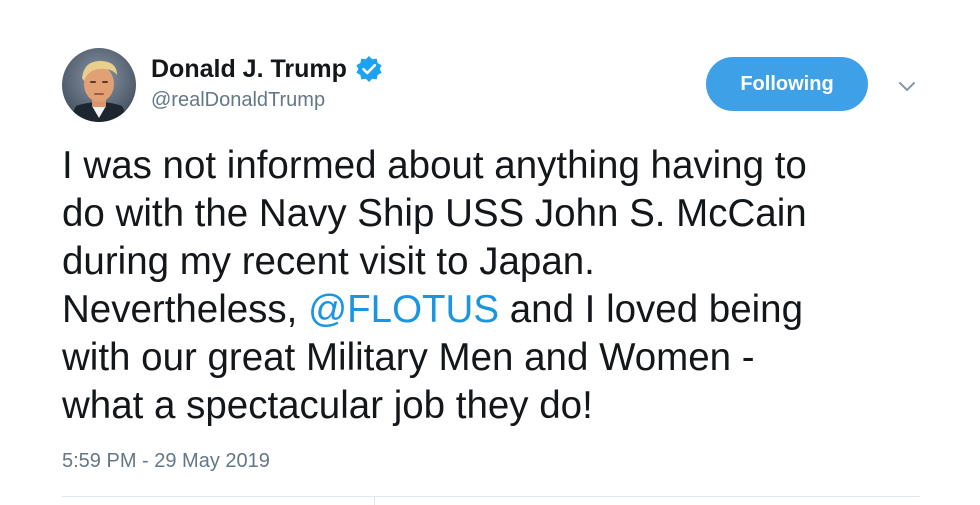  I want to click on tweet-line: what a spectacular job they do!, so click(327, 405).